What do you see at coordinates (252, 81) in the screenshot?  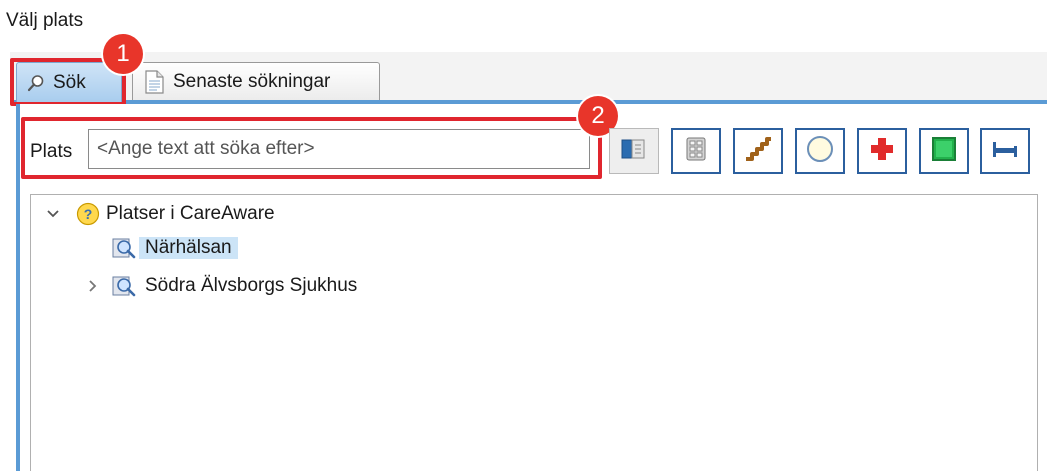 I see `tab-recent-searches-label: Senaste sökningar` at bounding box center [252, 81].